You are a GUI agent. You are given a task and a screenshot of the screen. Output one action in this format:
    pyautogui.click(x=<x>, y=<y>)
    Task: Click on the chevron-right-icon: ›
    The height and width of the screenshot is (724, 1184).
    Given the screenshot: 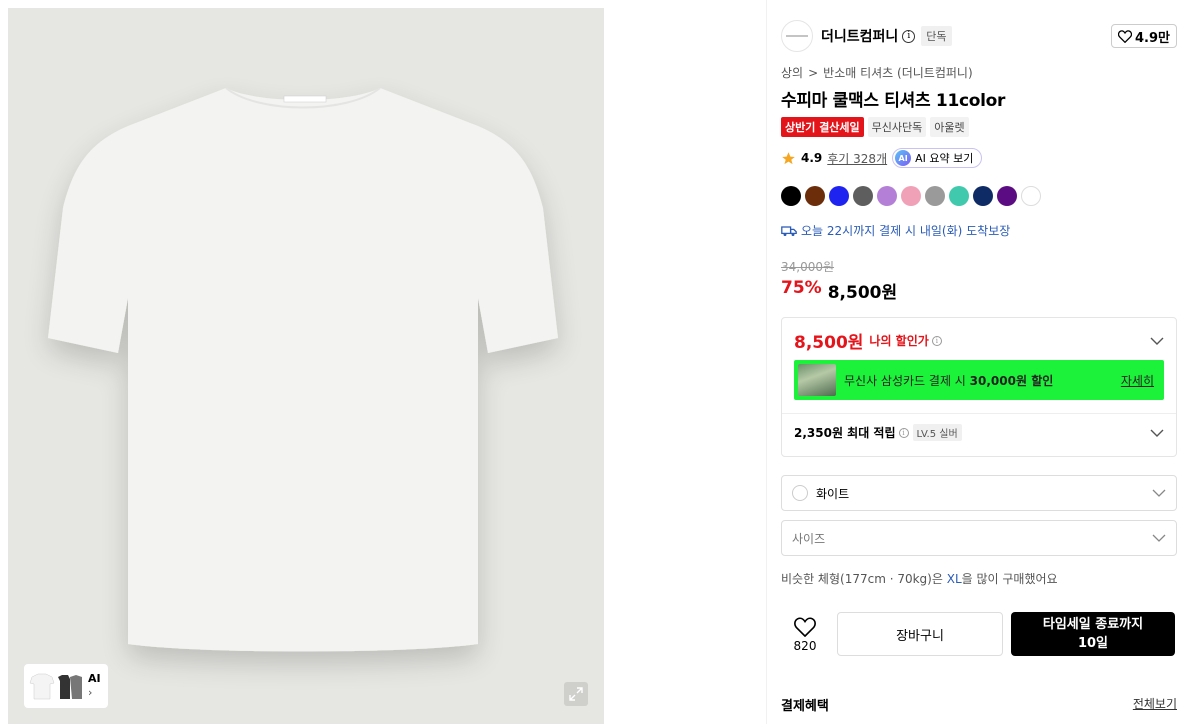 What is the action you would take?
    pyautogui.click(x=90, y=692)
    